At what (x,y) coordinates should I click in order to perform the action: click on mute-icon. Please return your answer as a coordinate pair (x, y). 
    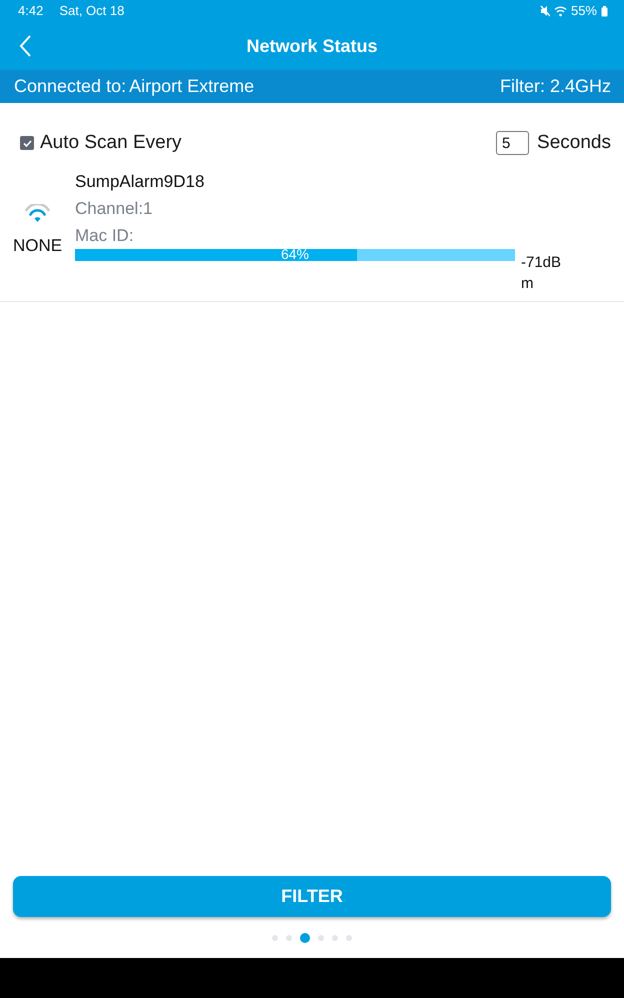
    Looking at the image, I should click on (545, 11).